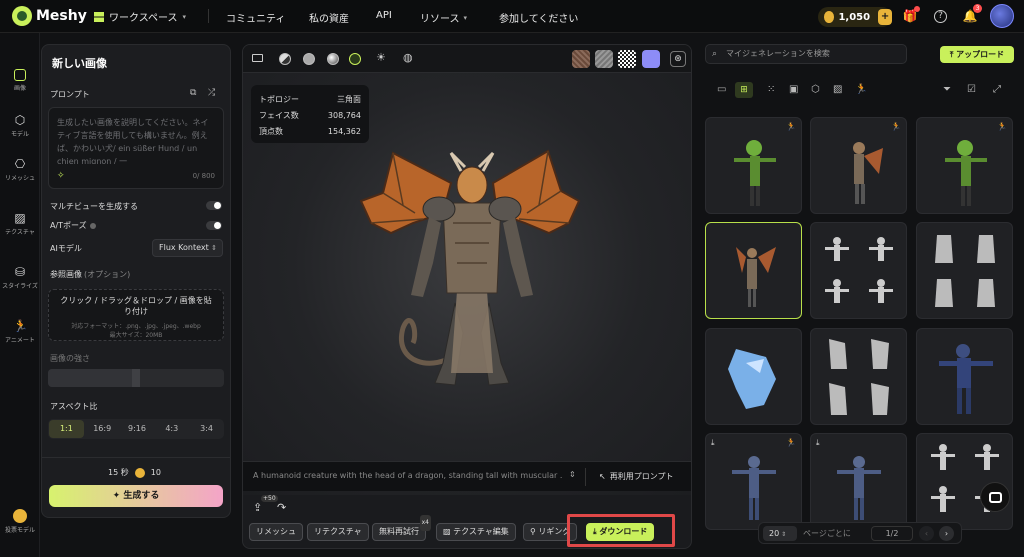 This screenshot has height=557, width=1024. Describe the element at coordinates (538, 17) in the screenshot. I see `nav-join: 参加してください` at that location.